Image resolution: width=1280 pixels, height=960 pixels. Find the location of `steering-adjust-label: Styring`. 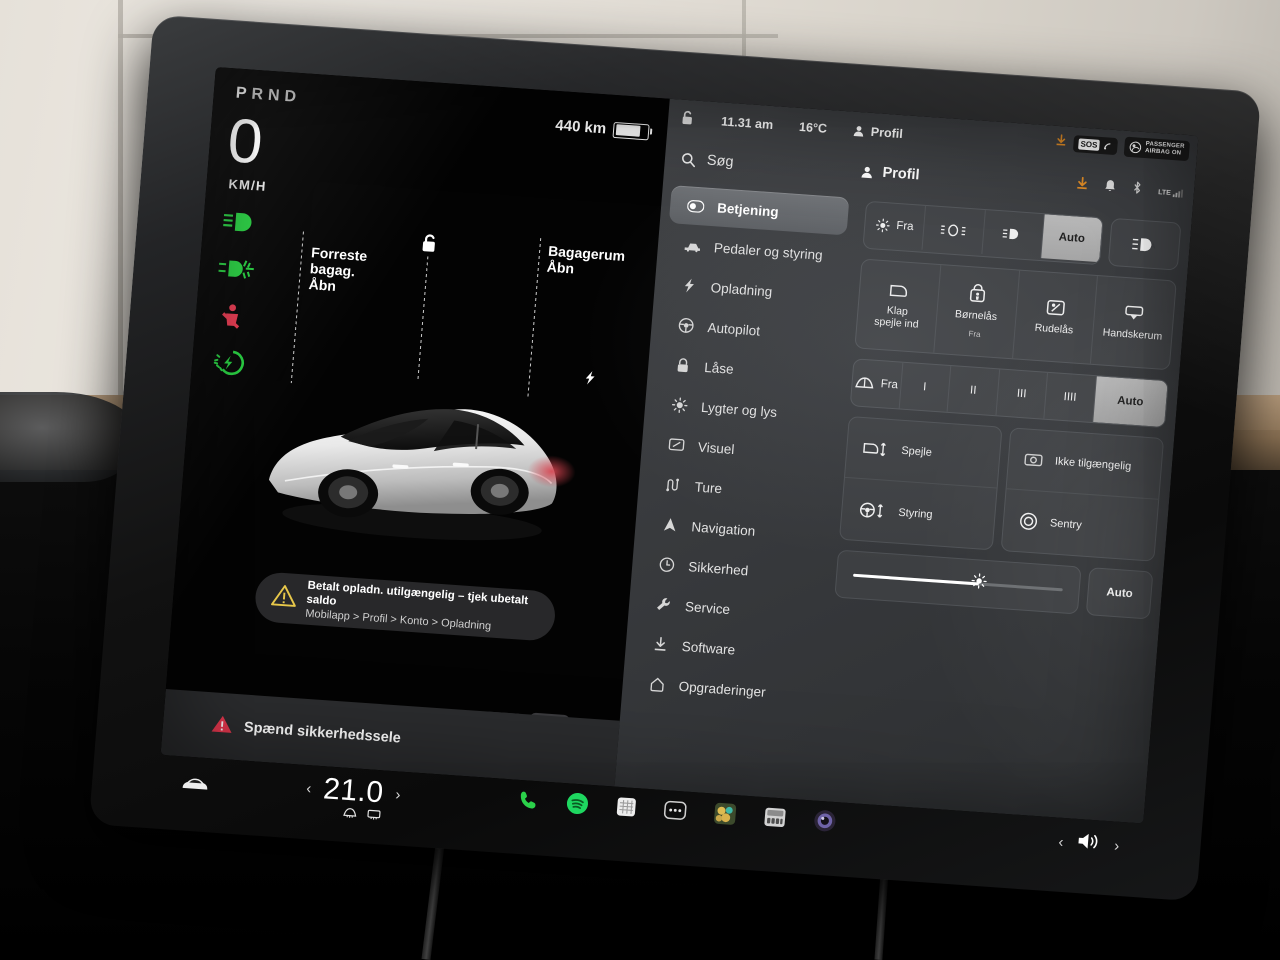

steering-adjust-label: Styring is located at coordinates (915, 513).